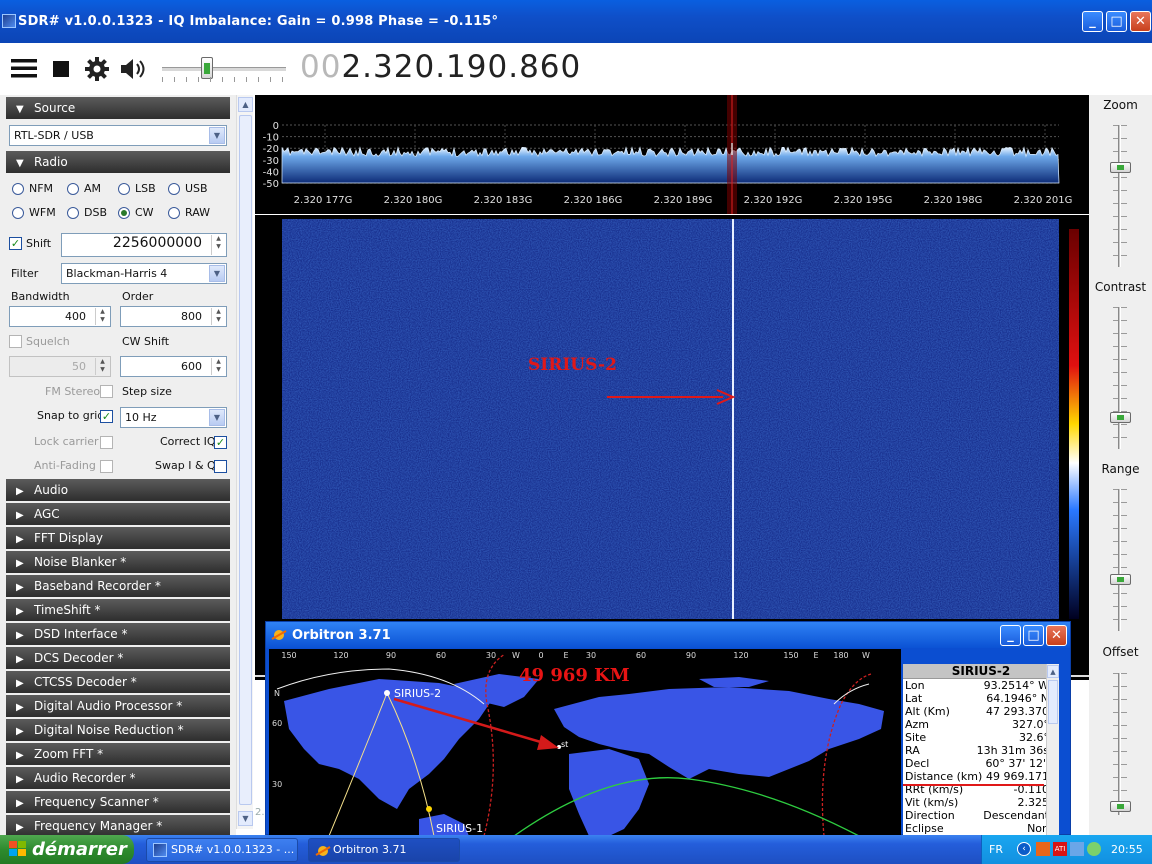  Describe the element at coordinates (118, 754) in the screenshot. I see `plugin-header-11: ▶ Zoom FFT *` at that location.